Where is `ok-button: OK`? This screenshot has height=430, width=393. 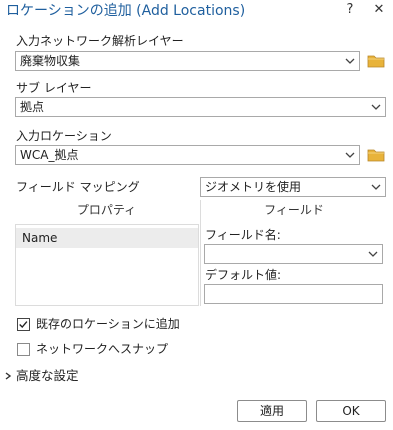 ok-button: OK is located at coordinates (351, 411).